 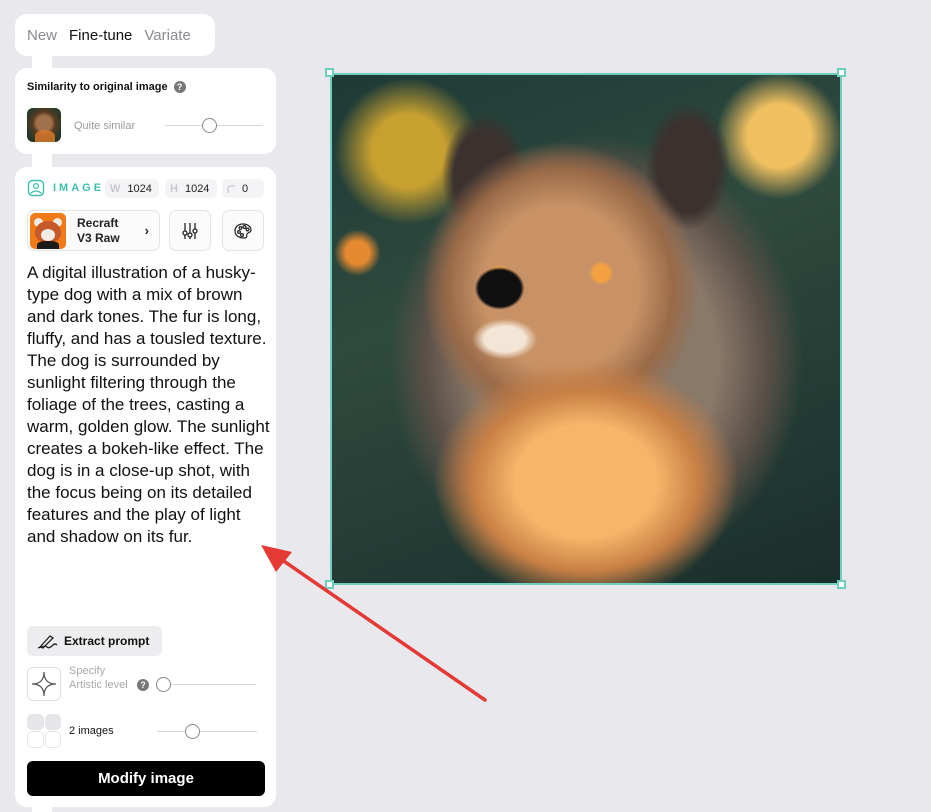 I want to click on mode-tabs: New Fine-tune Variate, so click(x=115, y=35).